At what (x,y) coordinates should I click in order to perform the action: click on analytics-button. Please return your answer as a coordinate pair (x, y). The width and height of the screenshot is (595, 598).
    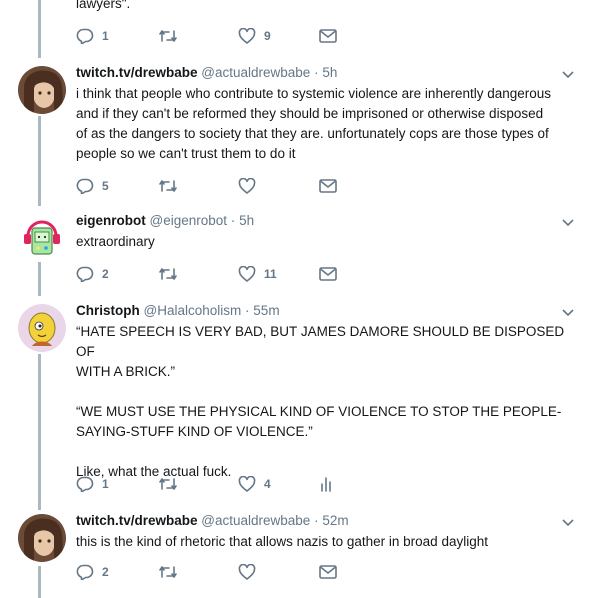
    Looking at the image, I should click on (326, 484).